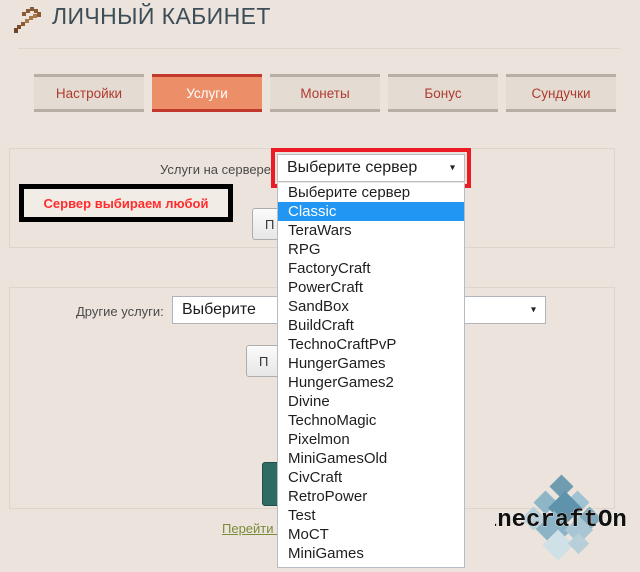  Describe the element at coordinates (207, 93) in the screenshot. I see `tab-uslugi: Услуги` at that location.